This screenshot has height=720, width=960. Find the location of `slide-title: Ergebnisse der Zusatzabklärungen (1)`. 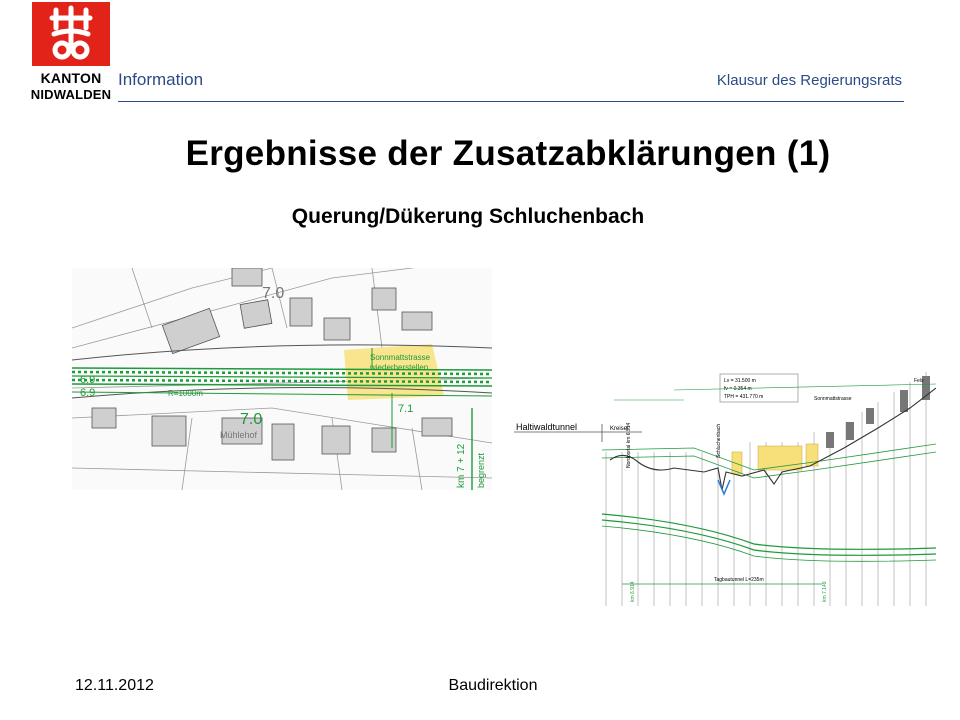

slide-title: Ergebnisse der Zusatzabklärungen (1) is located at coordinates (508, 153).